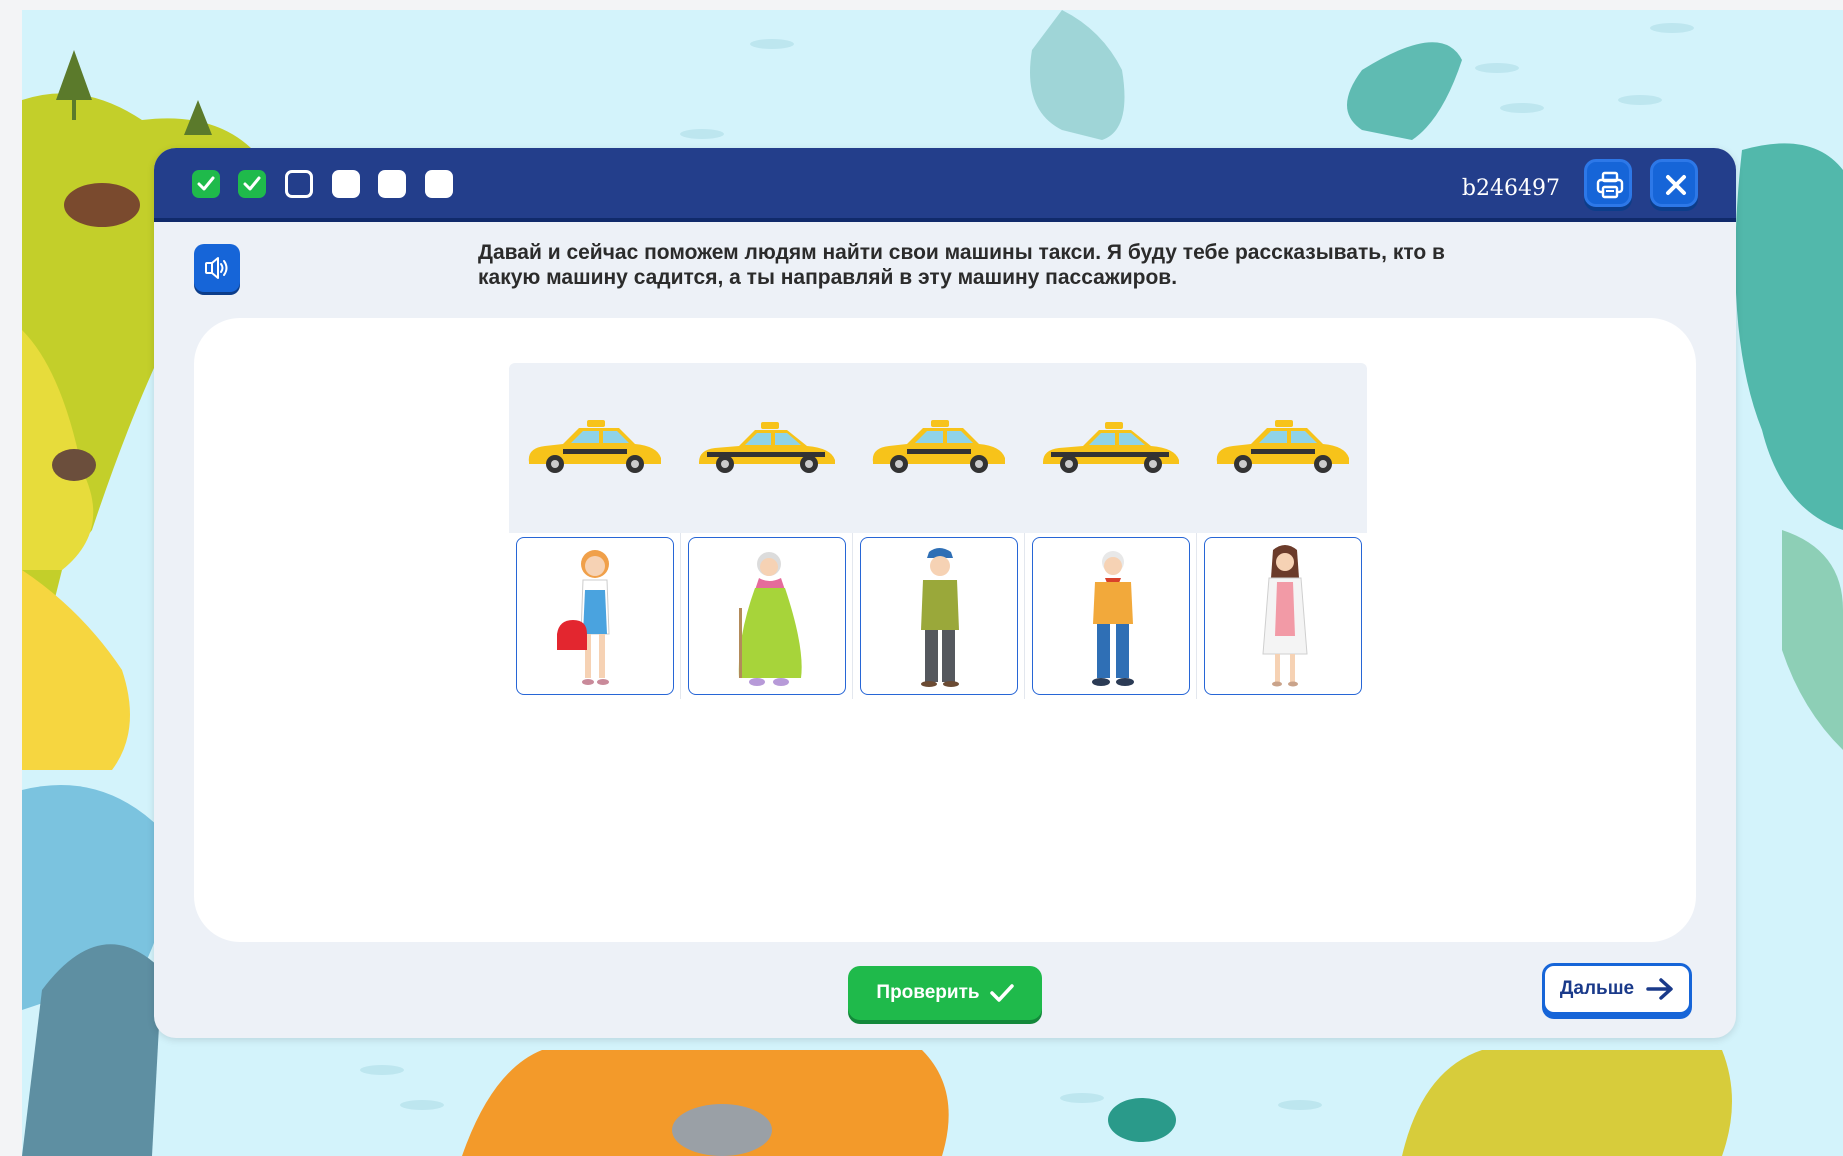  Describe the element at coordinates (1510, 188) in the screenshot. I see `task-id: b246497` at that location.